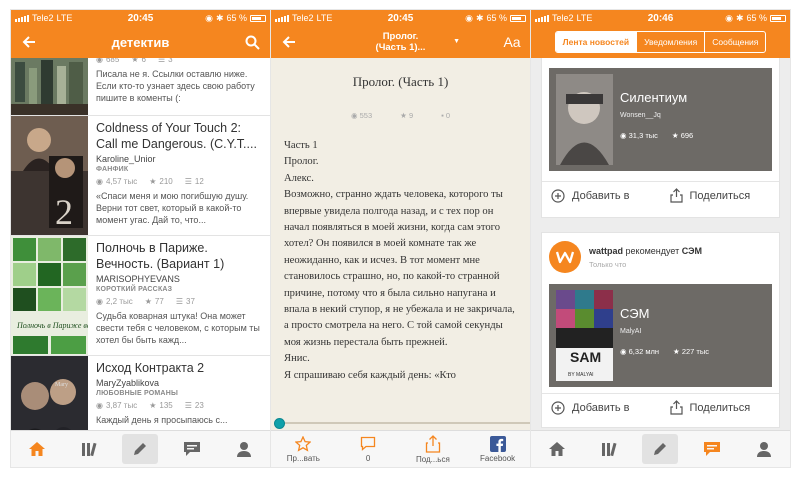 This screenshot has height=479, width=800. What do you see at coordinates (117, 405) in the screenshot?
I see `reads-count: ◉ 3,87 тыс` at bounding box center [117, 405].